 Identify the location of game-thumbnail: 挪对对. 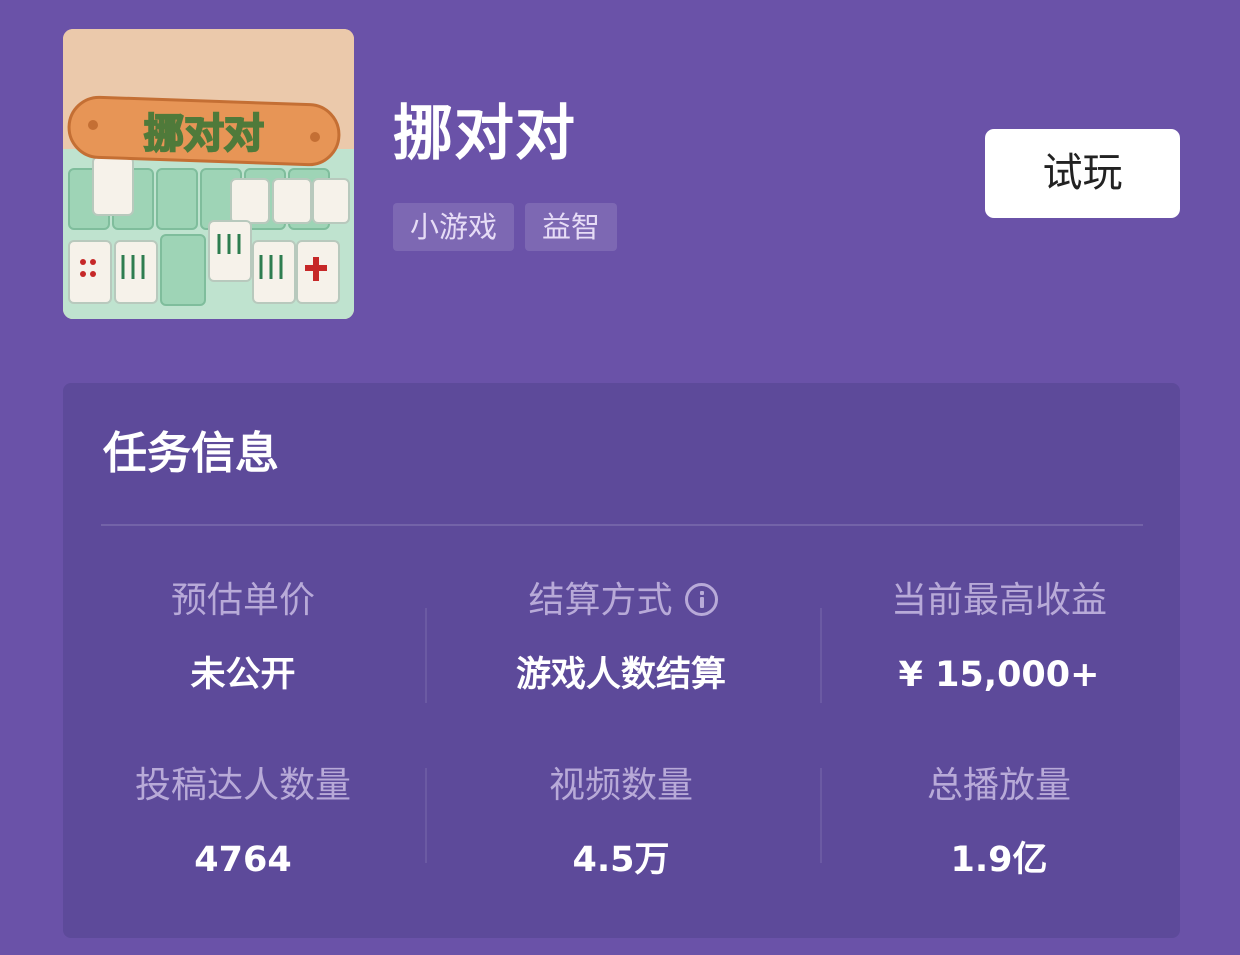
(208, 174).